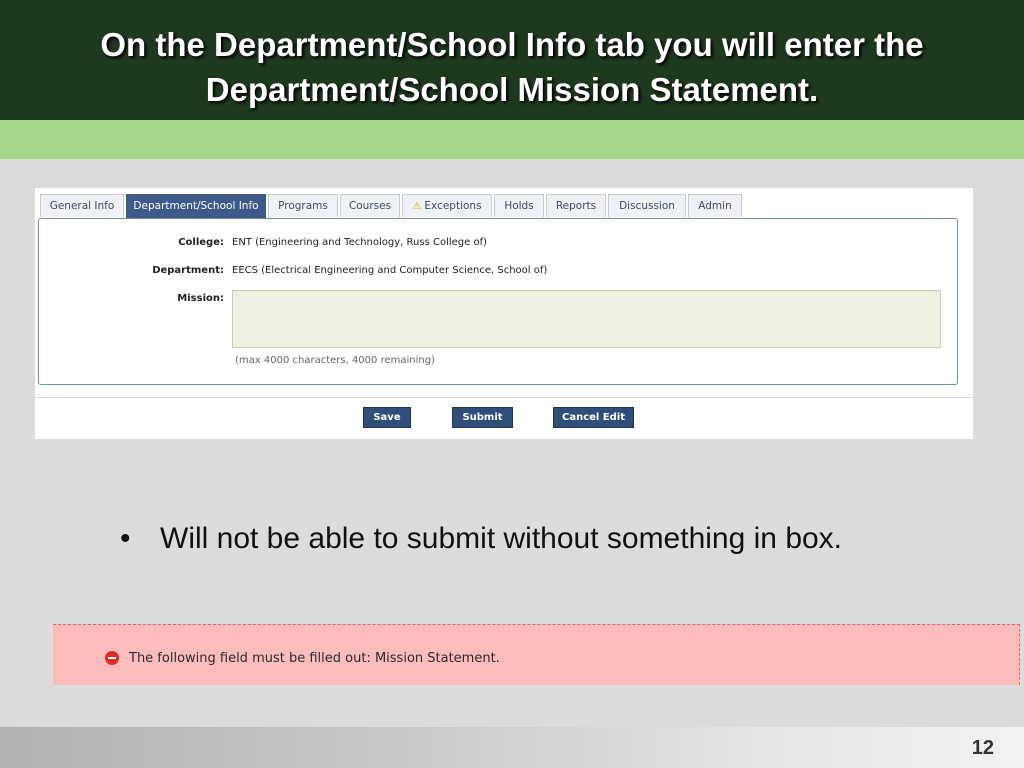 The image size is (1024, 768). Describe the element at coordinates (504, 397) in the screenshot. I see `divider` at that location.